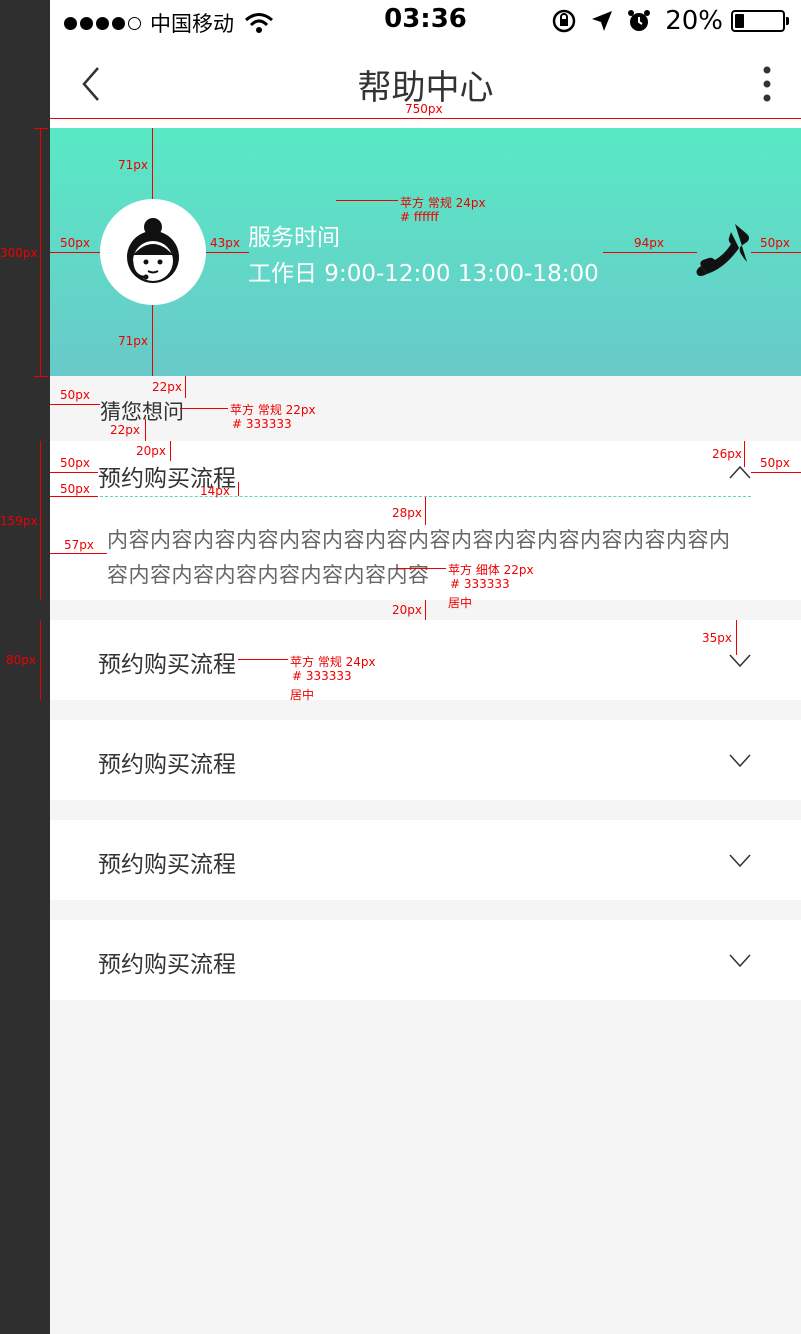 Image resolution: width=801 pixels, height=1334 pixels. What do you see at coordinates (740, 472) in the screenshot?
I see `chevron-up-icon` at bounding box center [740, 472].